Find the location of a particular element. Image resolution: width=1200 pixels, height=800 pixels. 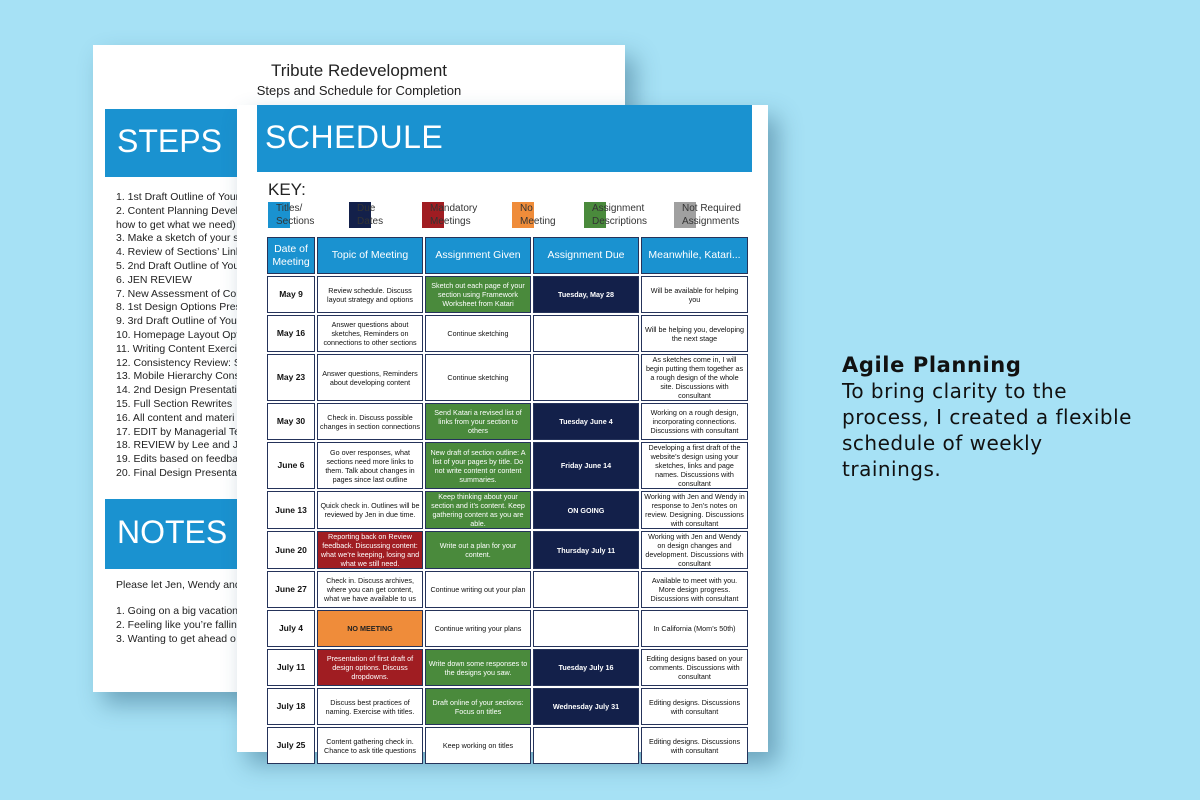

step-item: 18. REVIEW by Lee and Jen is located at coordinates (181, 445).